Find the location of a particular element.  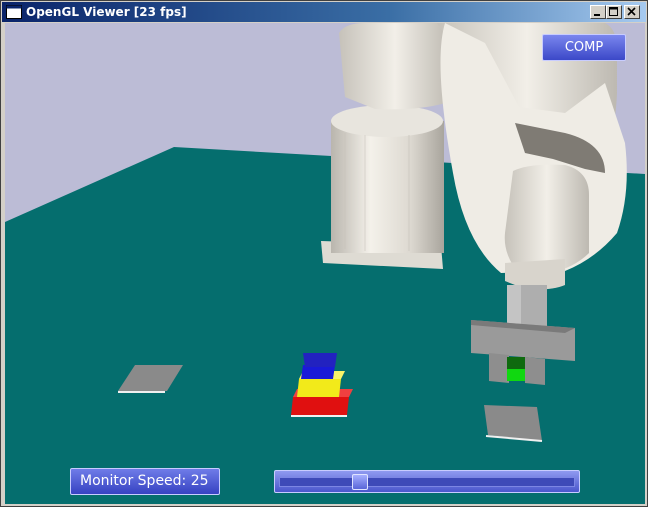

held-block-green is located at coordinates (516, 375).